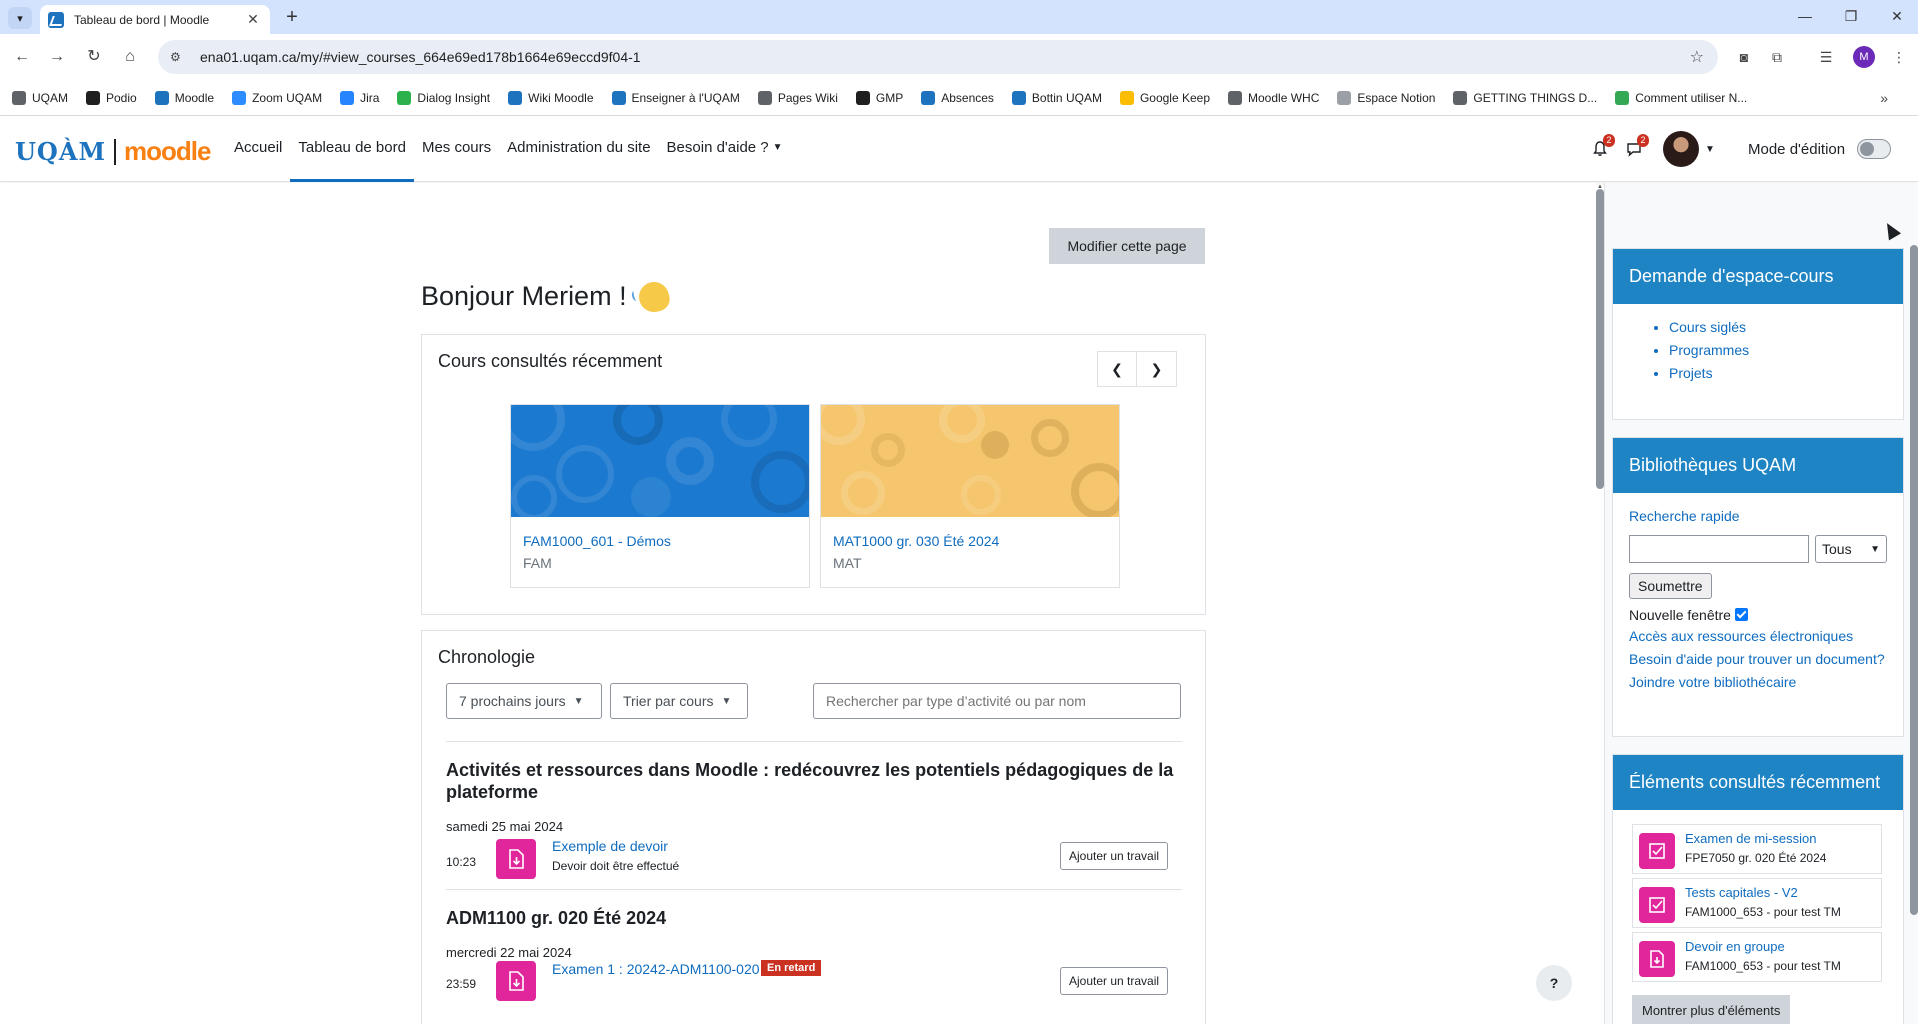 The width and height of the screenshot is (1918, 1024). What do you see at coordinates (1684, 516) in the screenshot?
I see `quick-search-label: Recherche rapide` at bounding box center [1684, 516].